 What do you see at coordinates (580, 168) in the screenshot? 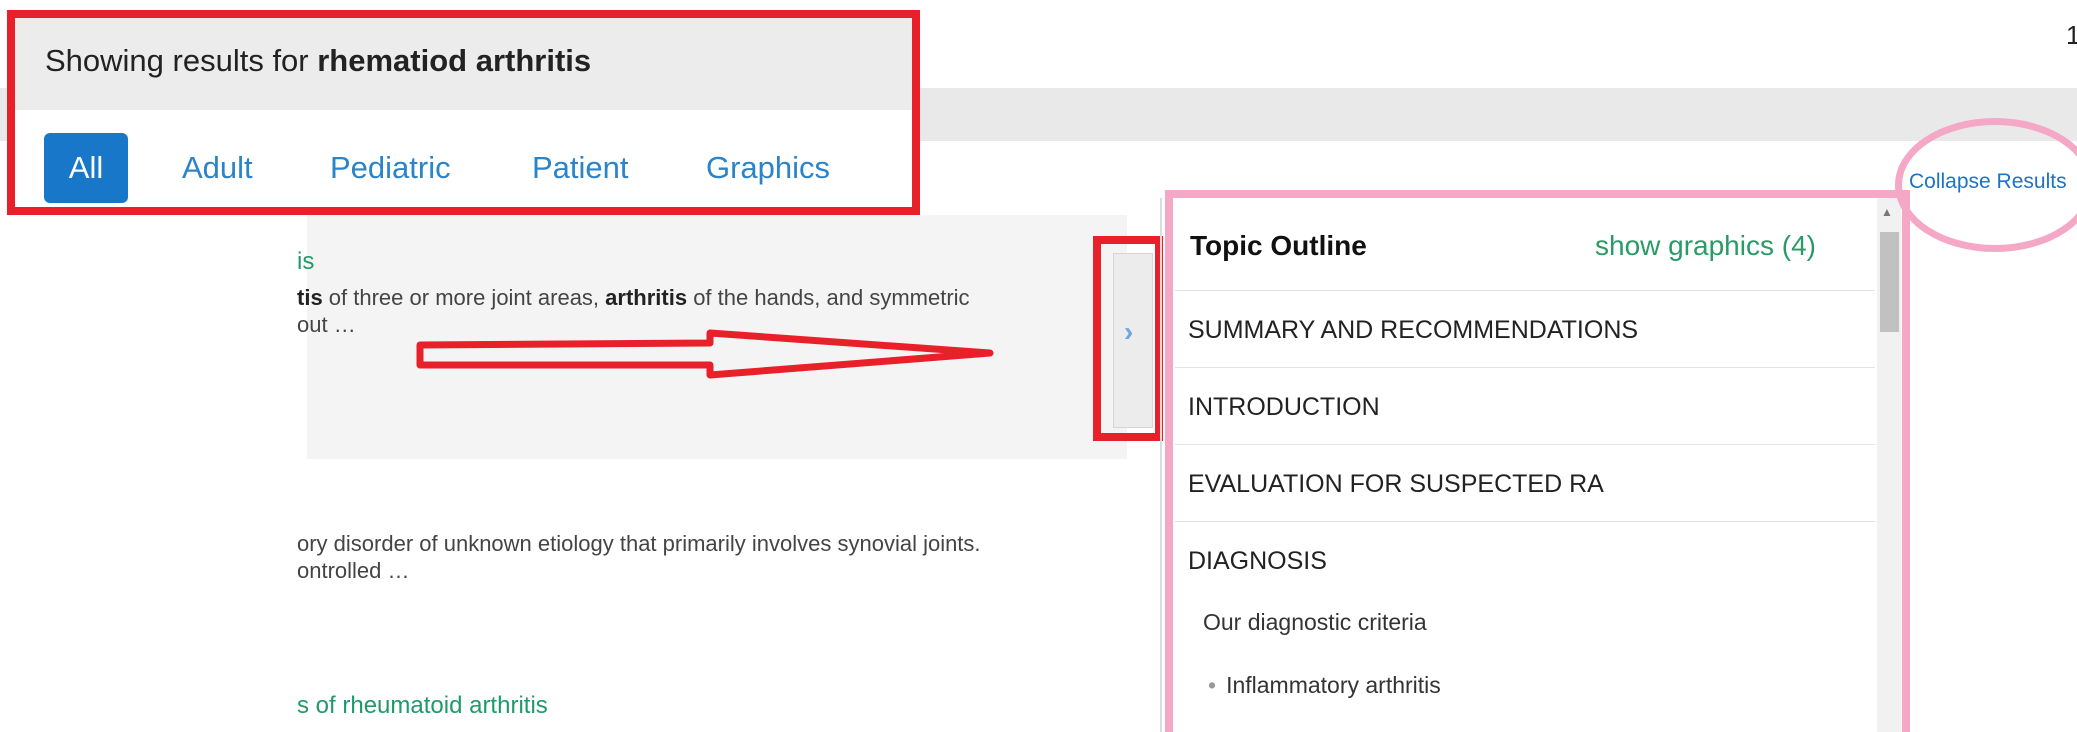
I see `tab-patient: Patient` at bounding box center [580, 168].